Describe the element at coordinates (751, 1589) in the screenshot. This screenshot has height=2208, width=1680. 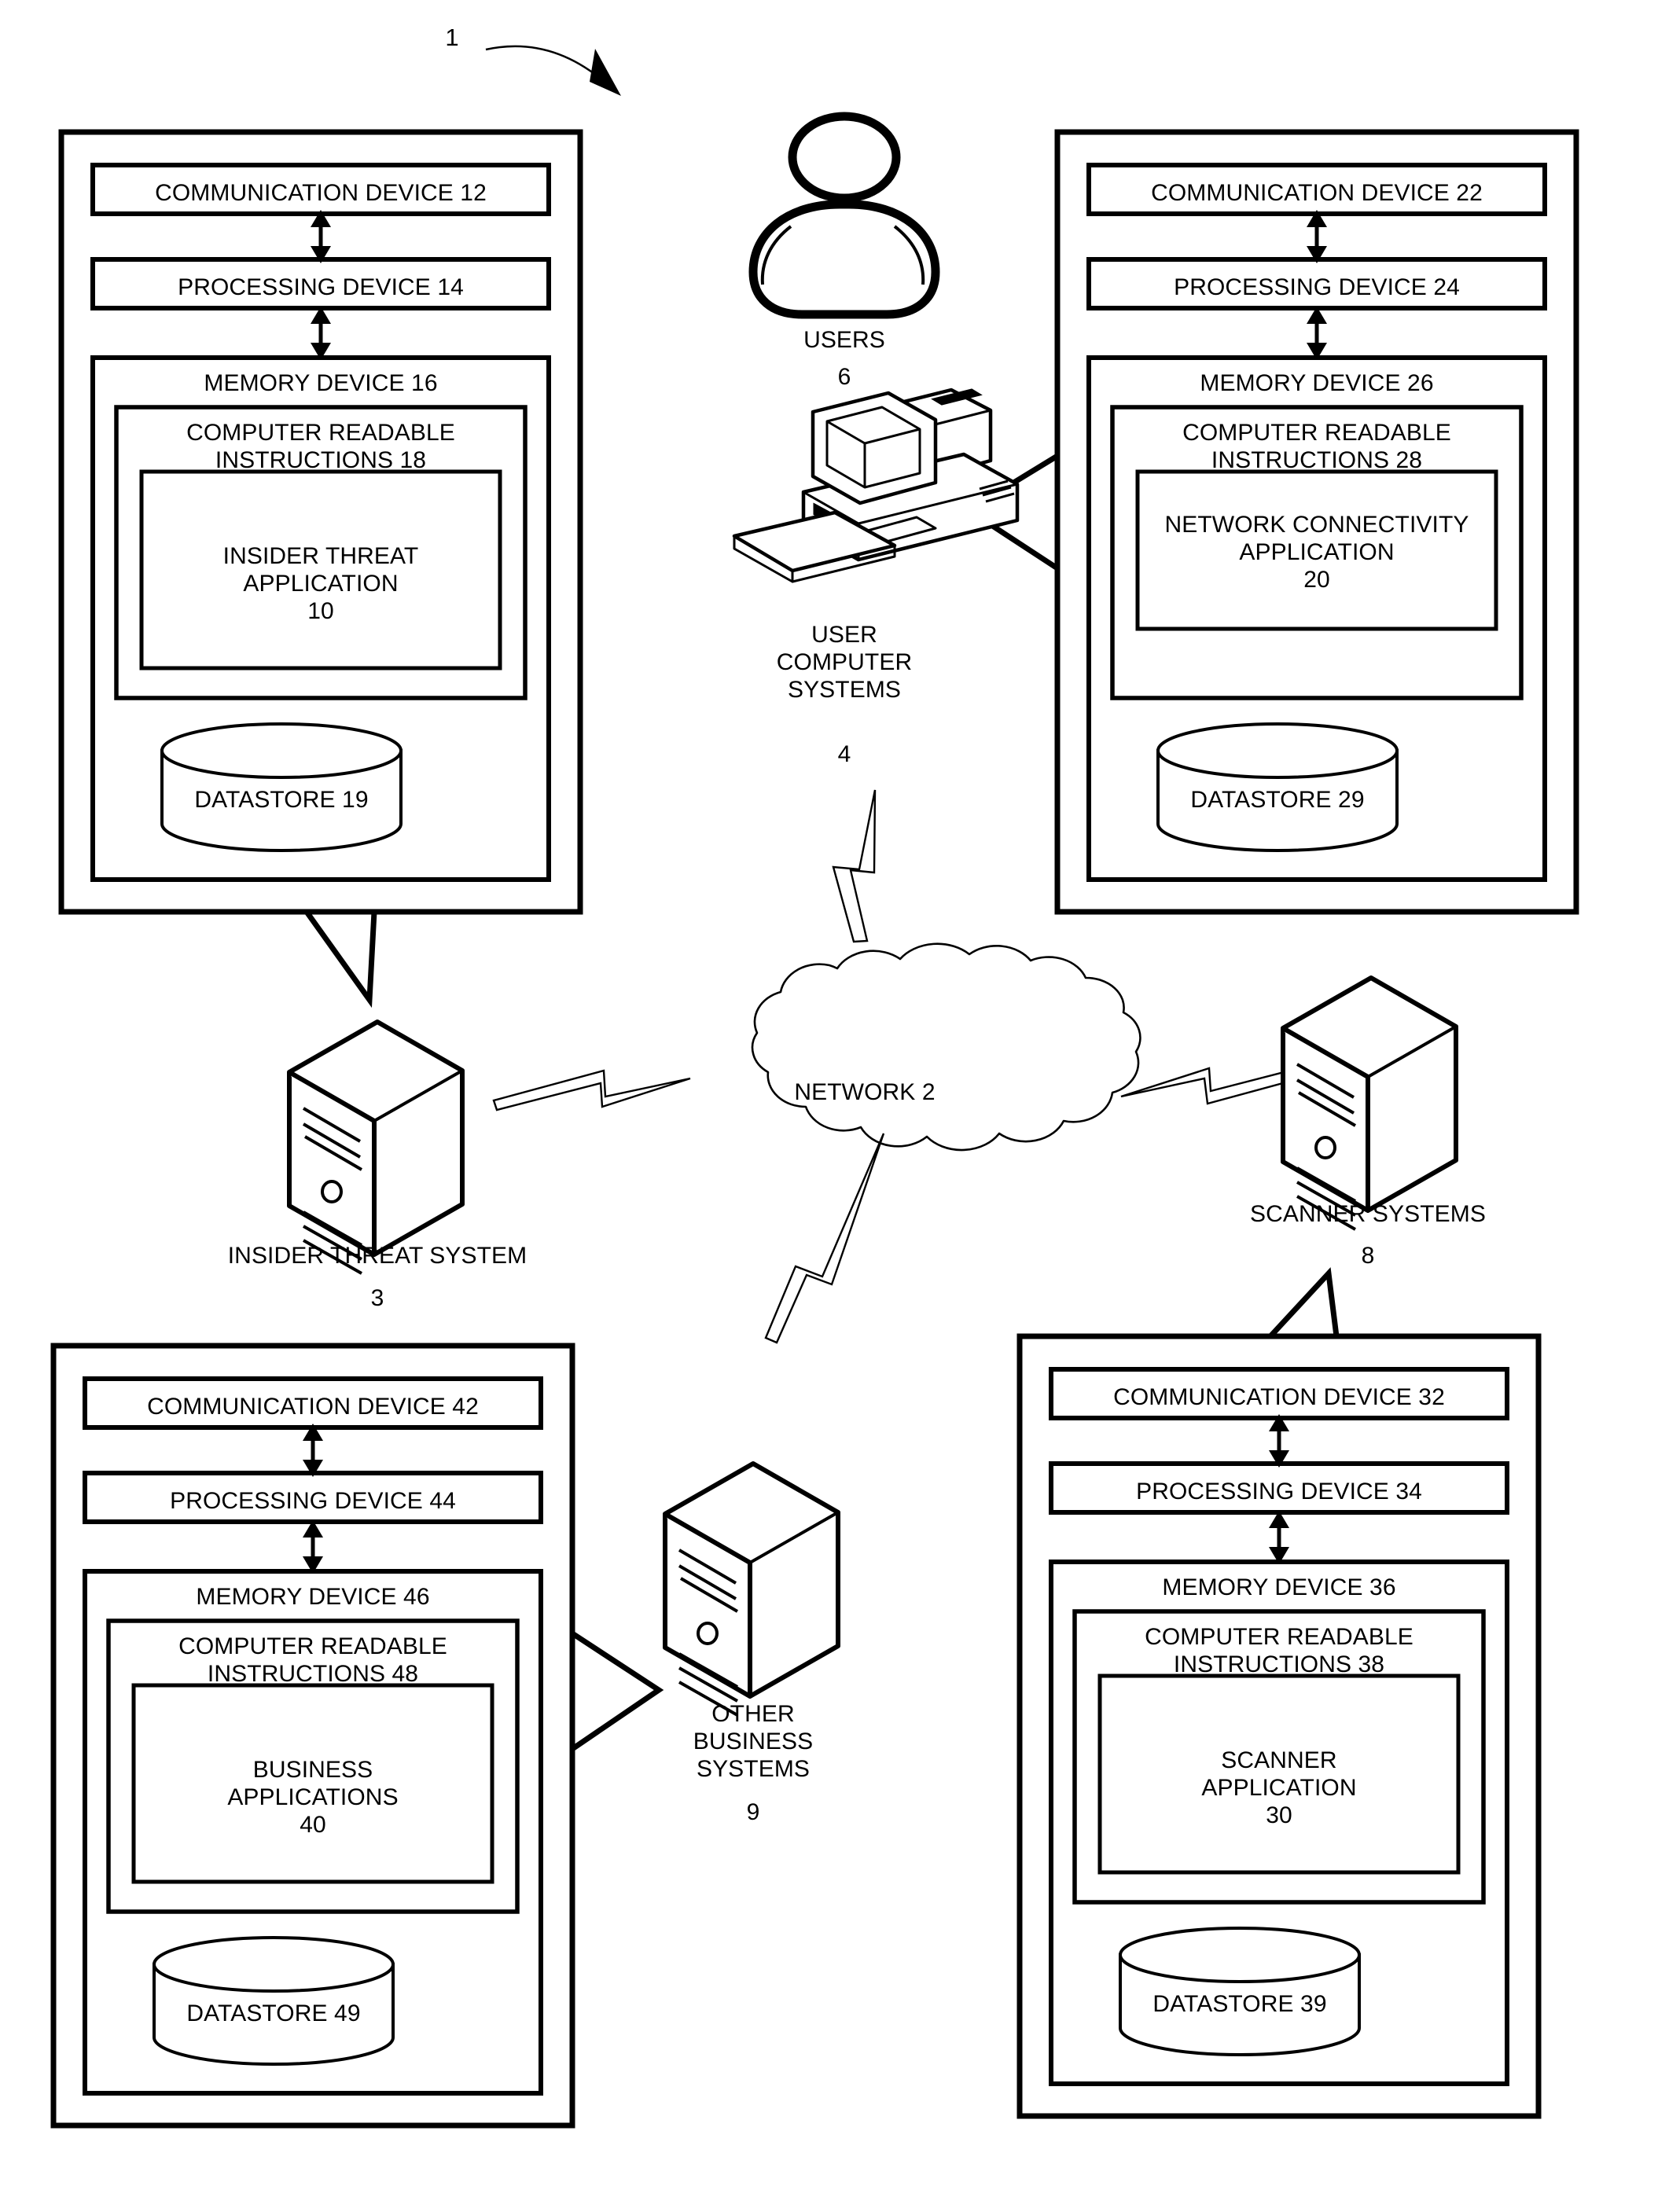
I see `other-business-server-icon` at that location.